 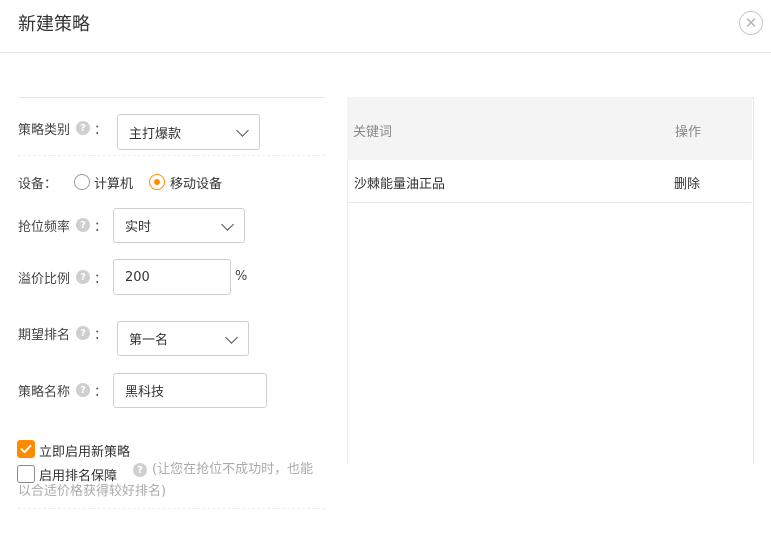 I want to click on device-label: 设备：, so click(x=38, y=184).